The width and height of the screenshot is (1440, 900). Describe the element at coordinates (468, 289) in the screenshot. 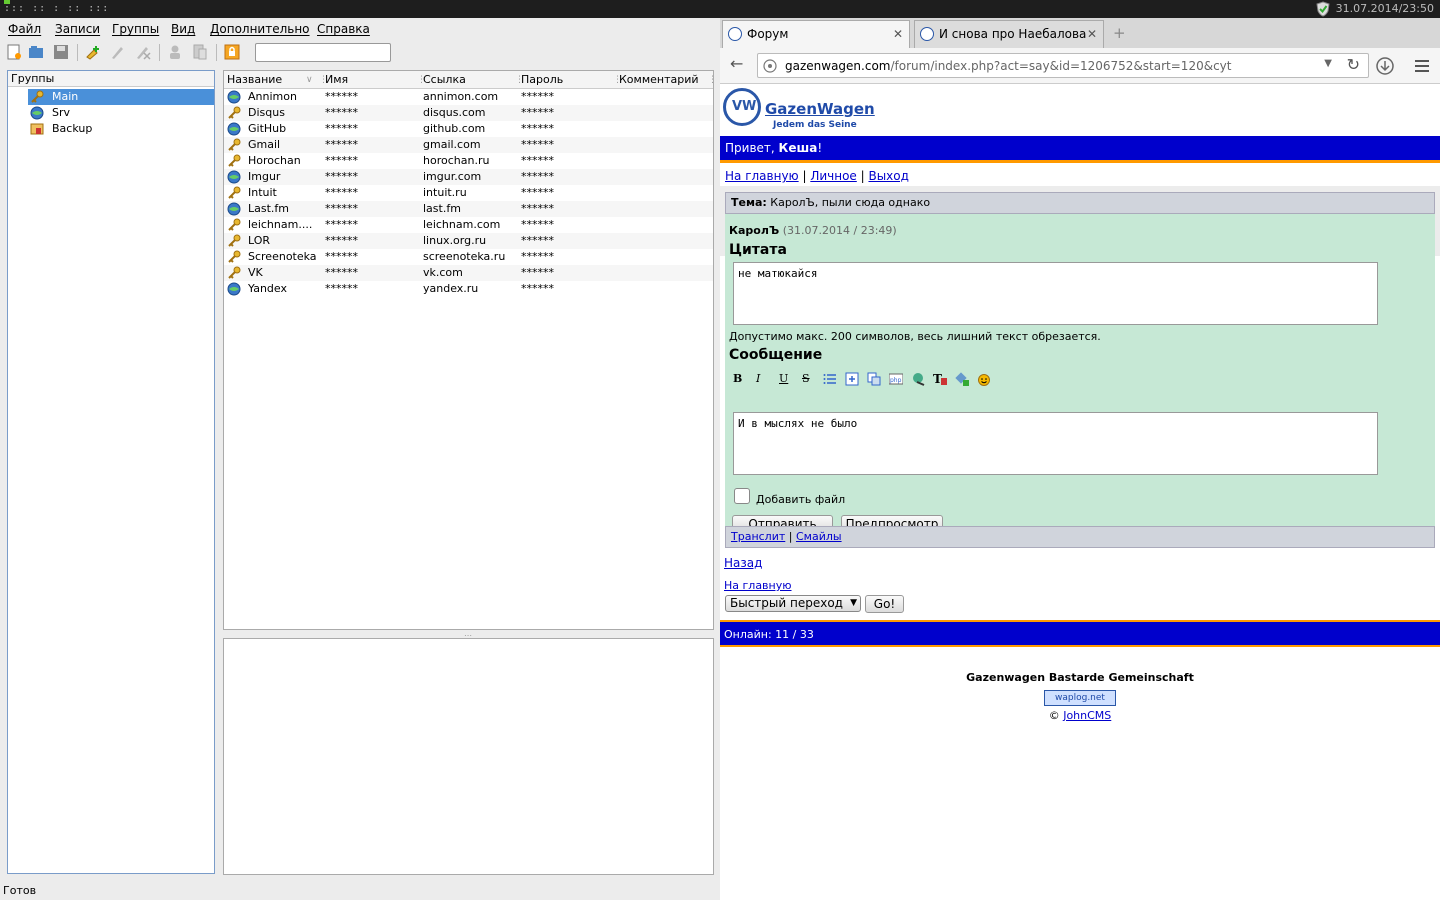

I see `table-row: Yandex ****** yandex.ru ******` at that location.